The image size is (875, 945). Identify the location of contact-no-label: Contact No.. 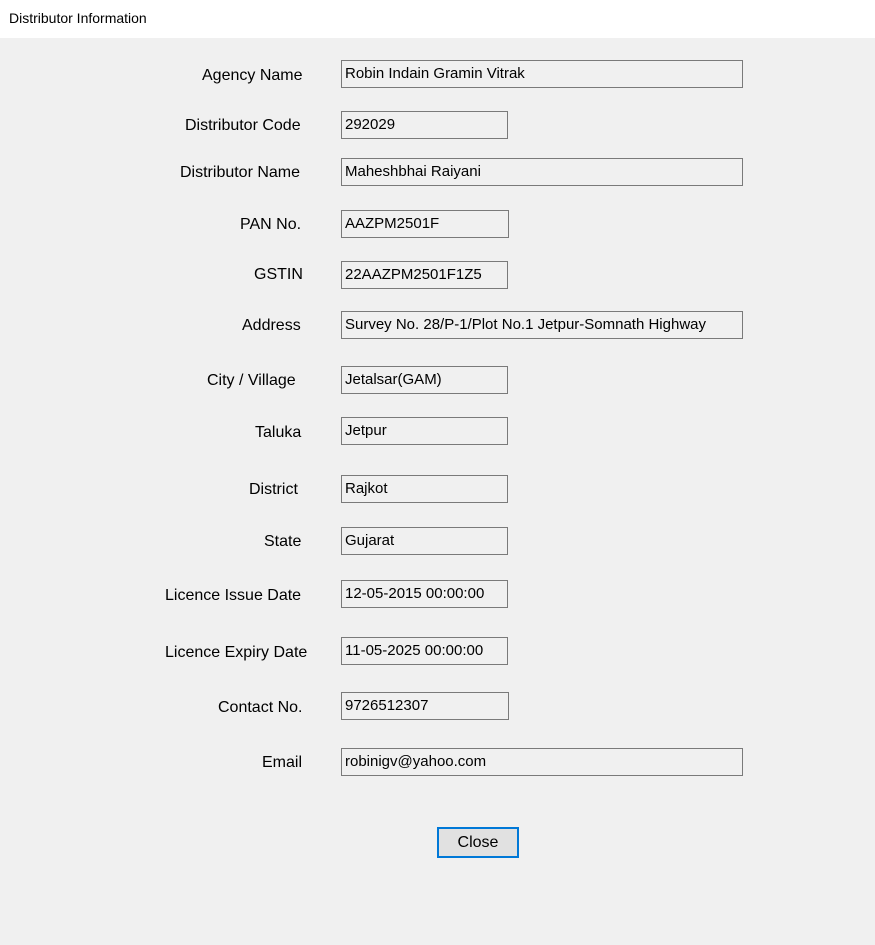
(260, 707).